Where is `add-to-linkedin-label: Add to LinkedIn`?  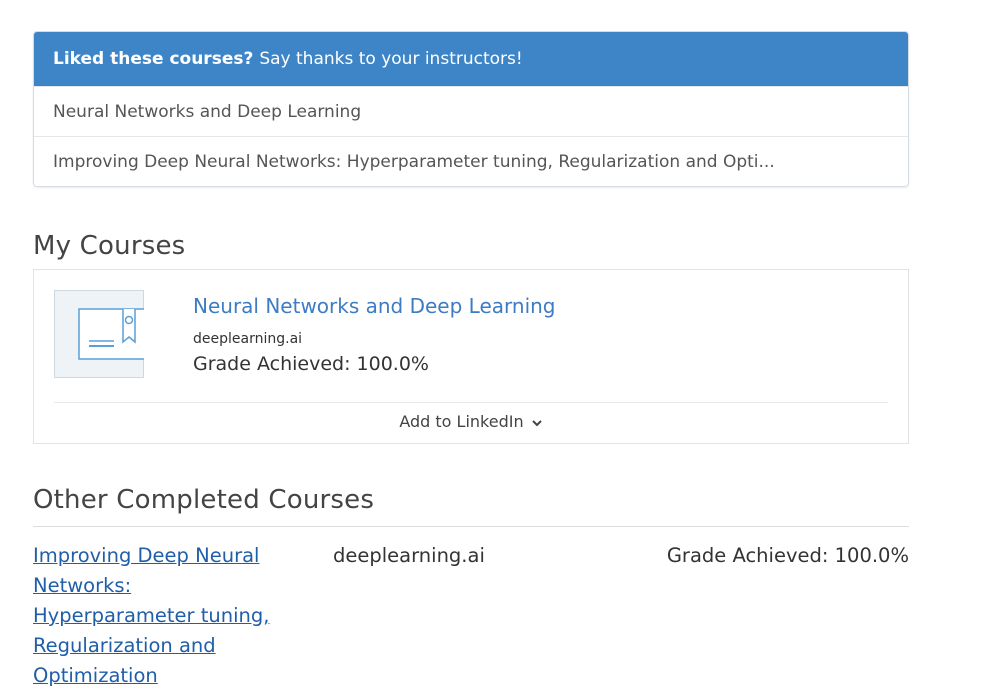 add-to-linkedin-label: Add to LinkedIn is located at coordinates (461, 421).